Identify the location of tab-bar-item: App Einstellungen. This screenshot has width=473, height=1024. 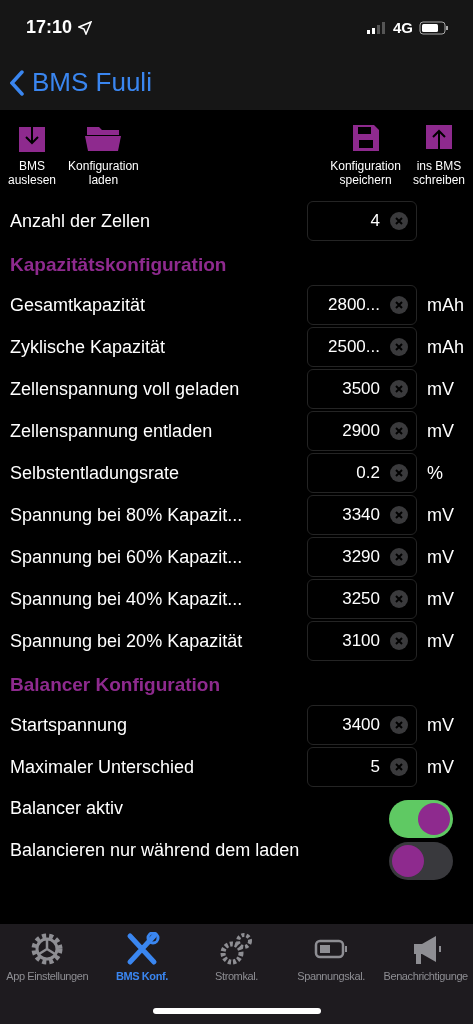
(47, 957).